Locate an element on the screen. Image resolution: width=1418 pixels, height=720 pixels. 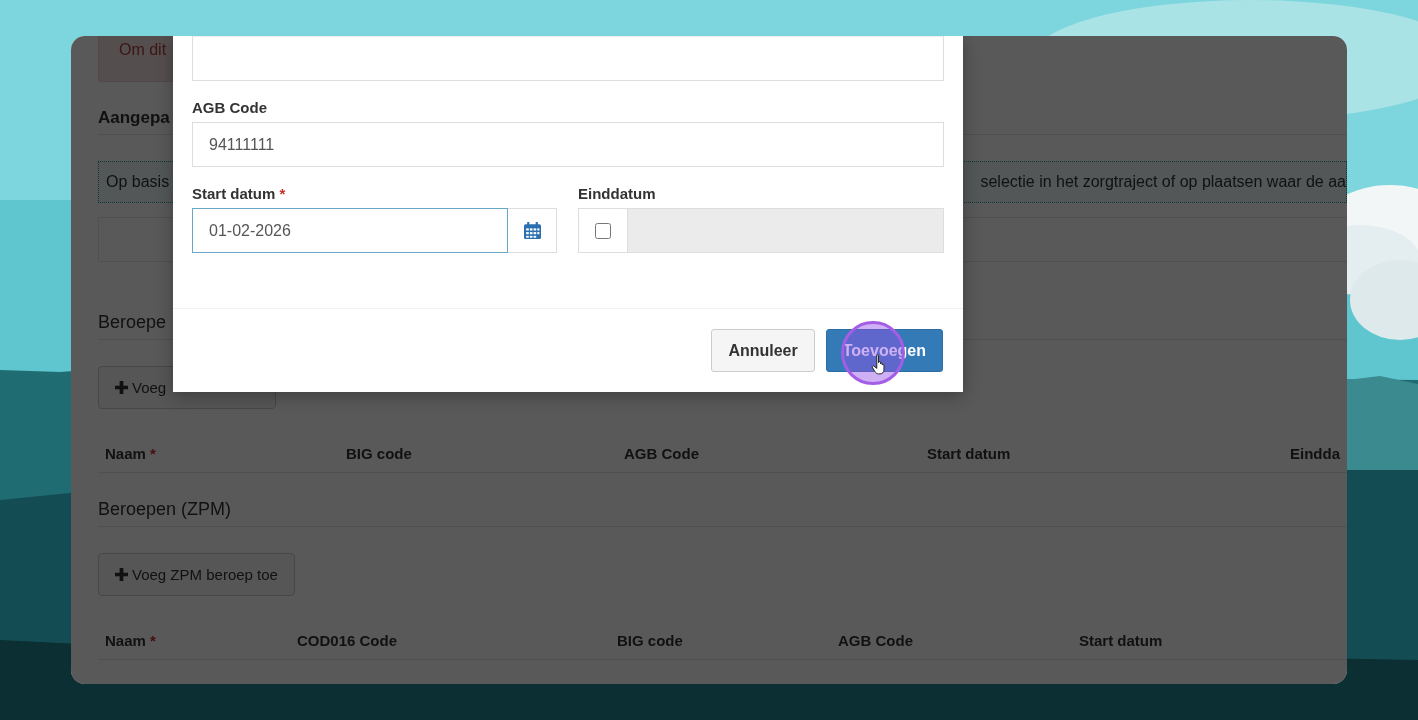
notice-text: selectie in het zorgtraject of op plaatsen waar de aa is located at coordinates (1163, 182).